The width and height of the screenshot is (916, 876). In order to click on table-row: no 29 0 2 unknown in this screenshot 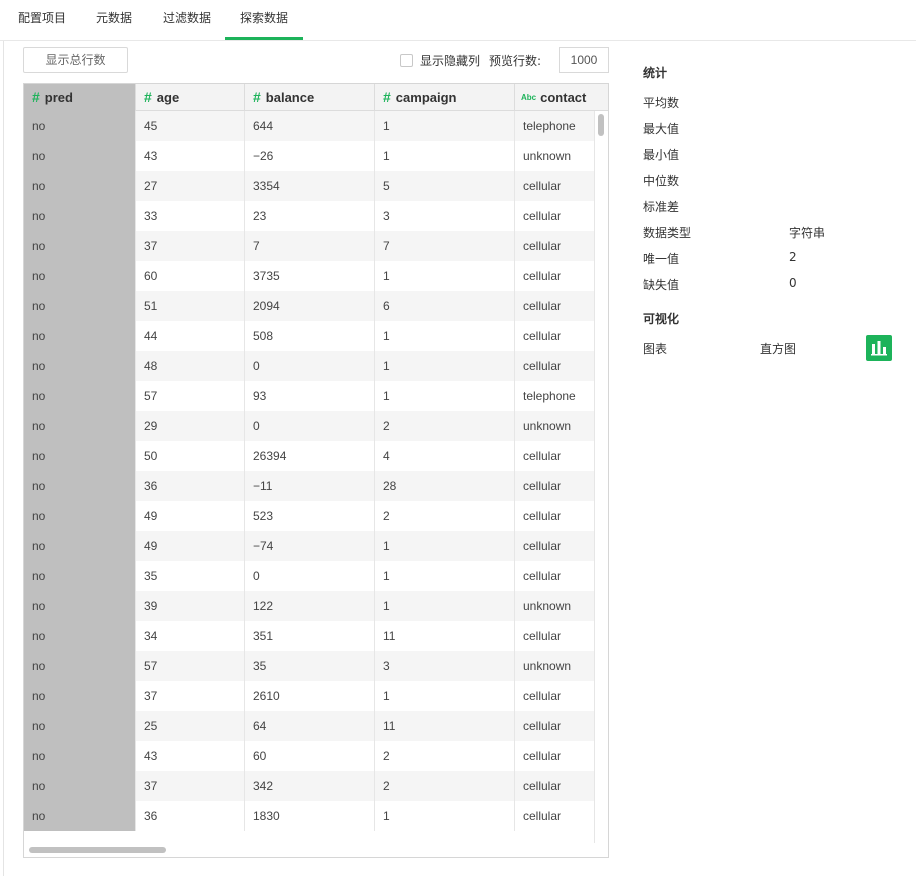, I will do `click(309, 426)`.